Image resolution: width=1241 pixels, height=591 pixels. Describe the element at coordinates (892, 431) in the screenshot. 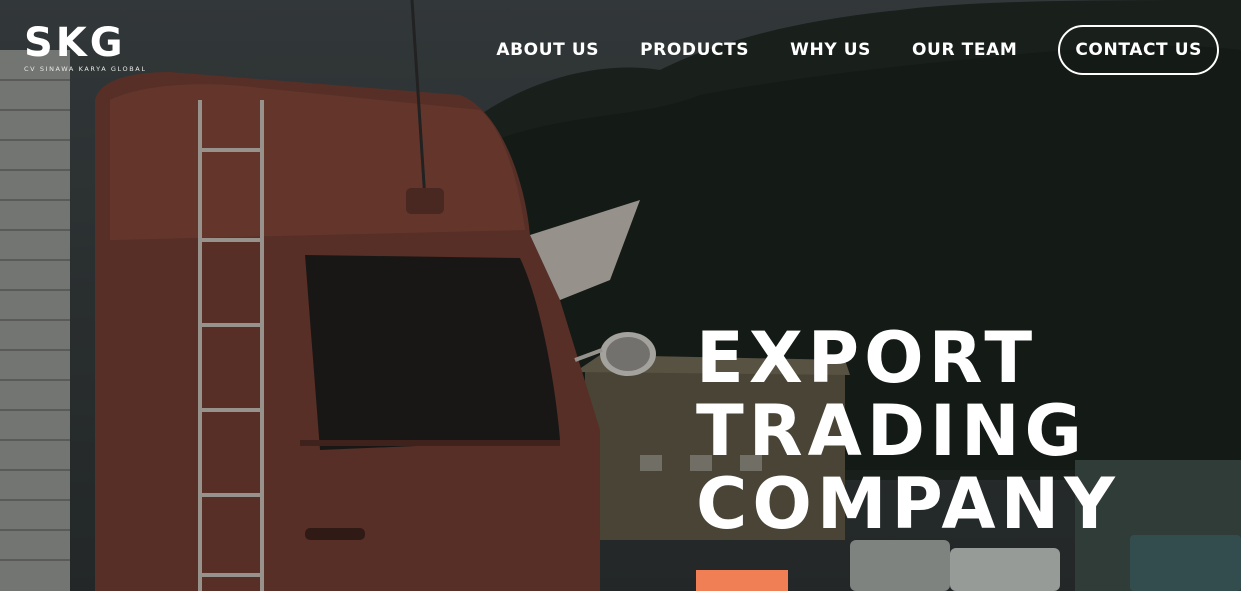

I see `headline-line-2: TRADING` at that location.